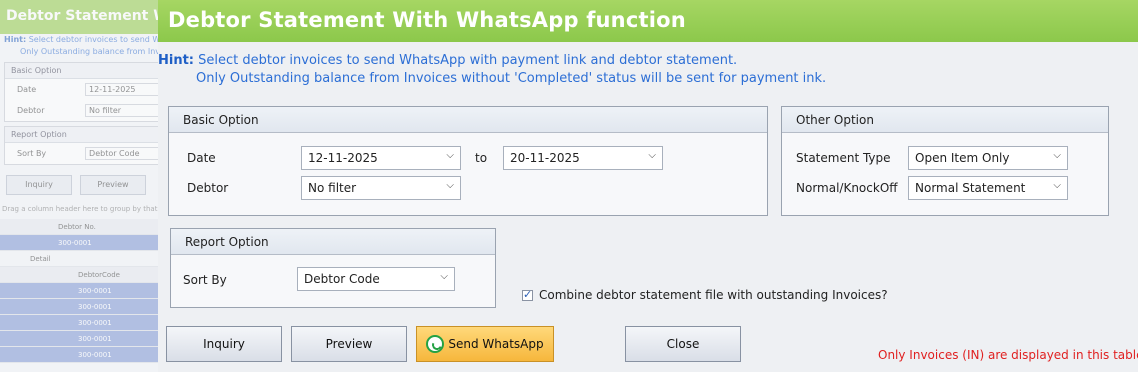 This screenshot has width=1138, height=372. Describe the element at coordinates (847, 188) in the screenshot. I see `knockoff-label: Normal/KnockOff` at that location.